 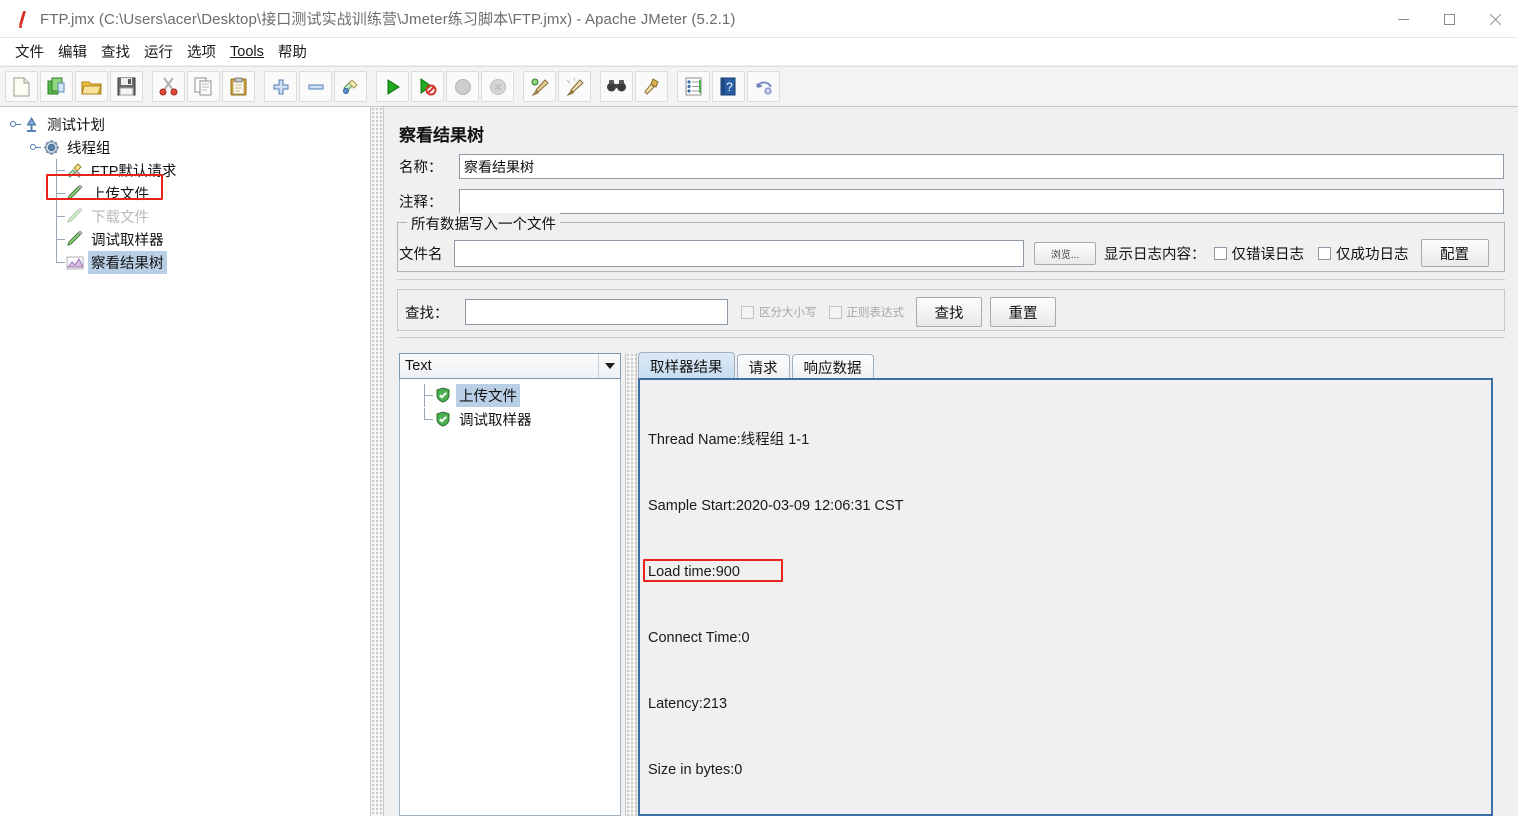 What do you see at coordinates (56, 86) in the screenshot?
I see `templates-icon` at bounding box center [56, 86].